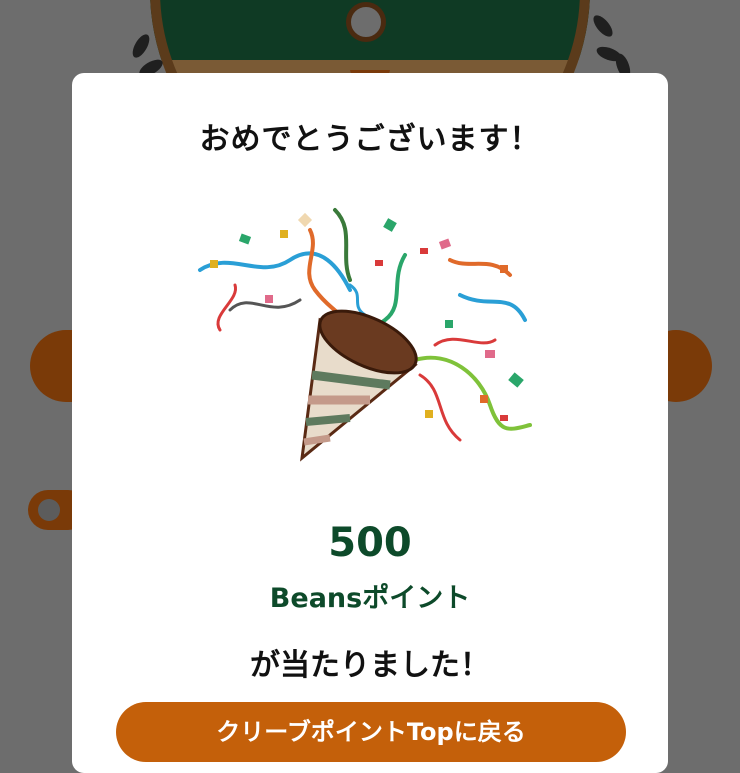  What do you see at coordinates (365, 335) in the screenshot?
I see `party-popper-icon` at bounding box center [365, 335].